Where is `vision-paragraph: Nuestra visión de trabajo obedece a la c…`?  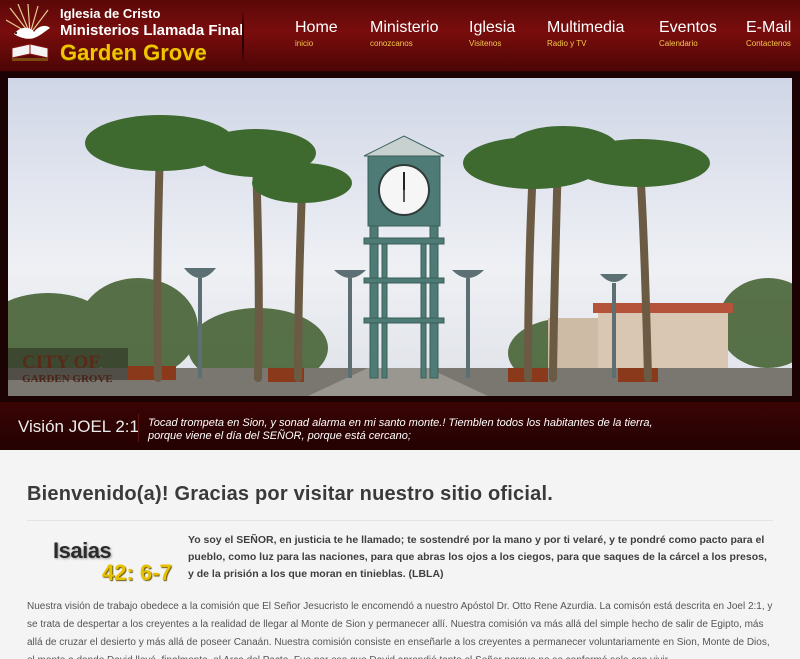 vision-paragraph: Nuestra visión de trabajo obedece a la c… is located at coordinates (400, 630).